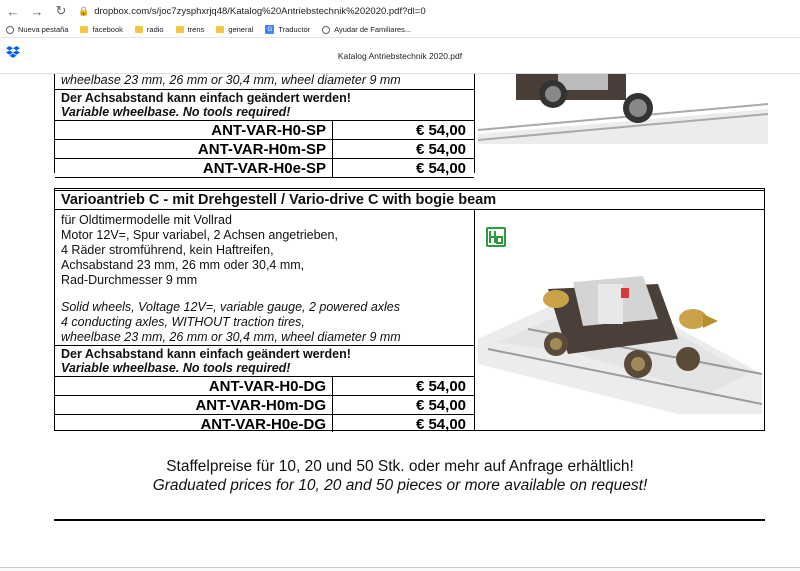  Describe the element at coordinates (623, 109) in the screenshot. I see `drive-unit-photo-top` at that location.